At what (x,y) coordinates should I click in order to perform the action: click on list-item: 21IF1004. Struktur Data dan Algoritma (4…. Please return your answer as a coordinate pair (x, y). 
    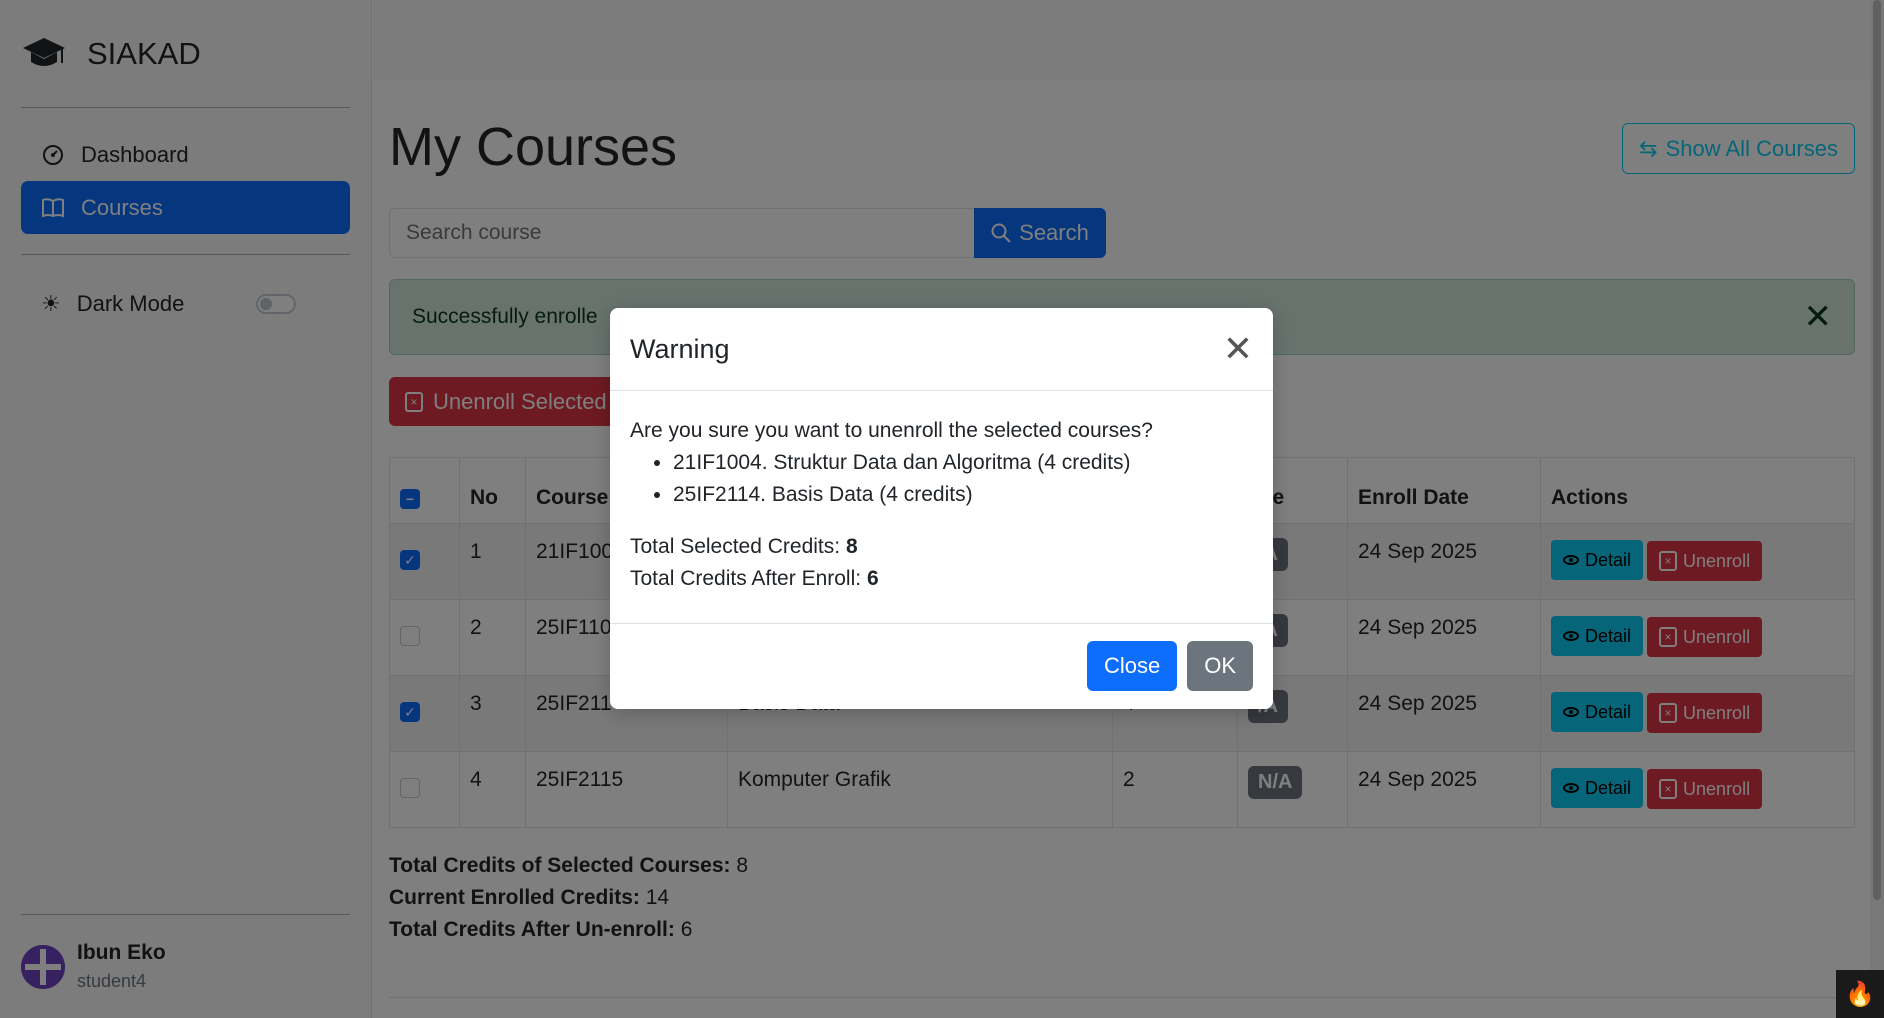
    Looking at the image, I should click on (963, 463).